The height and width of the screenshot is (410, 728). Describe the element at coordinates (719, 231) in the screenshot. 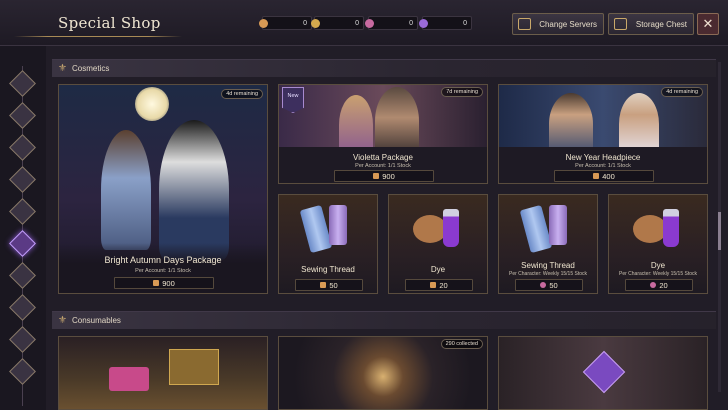

I see `scrollbar-thumb` at that location.